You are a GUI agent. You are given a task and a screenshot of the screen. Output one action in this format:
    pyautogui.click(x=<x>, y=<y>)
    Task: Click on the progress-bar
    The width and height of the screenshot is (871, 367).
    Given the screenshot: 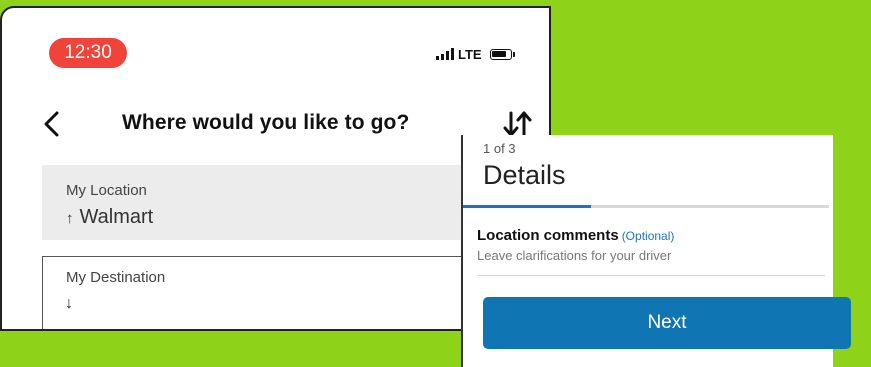 What is the action you would take?
    pyautogui.click(x=646, y=206)
    